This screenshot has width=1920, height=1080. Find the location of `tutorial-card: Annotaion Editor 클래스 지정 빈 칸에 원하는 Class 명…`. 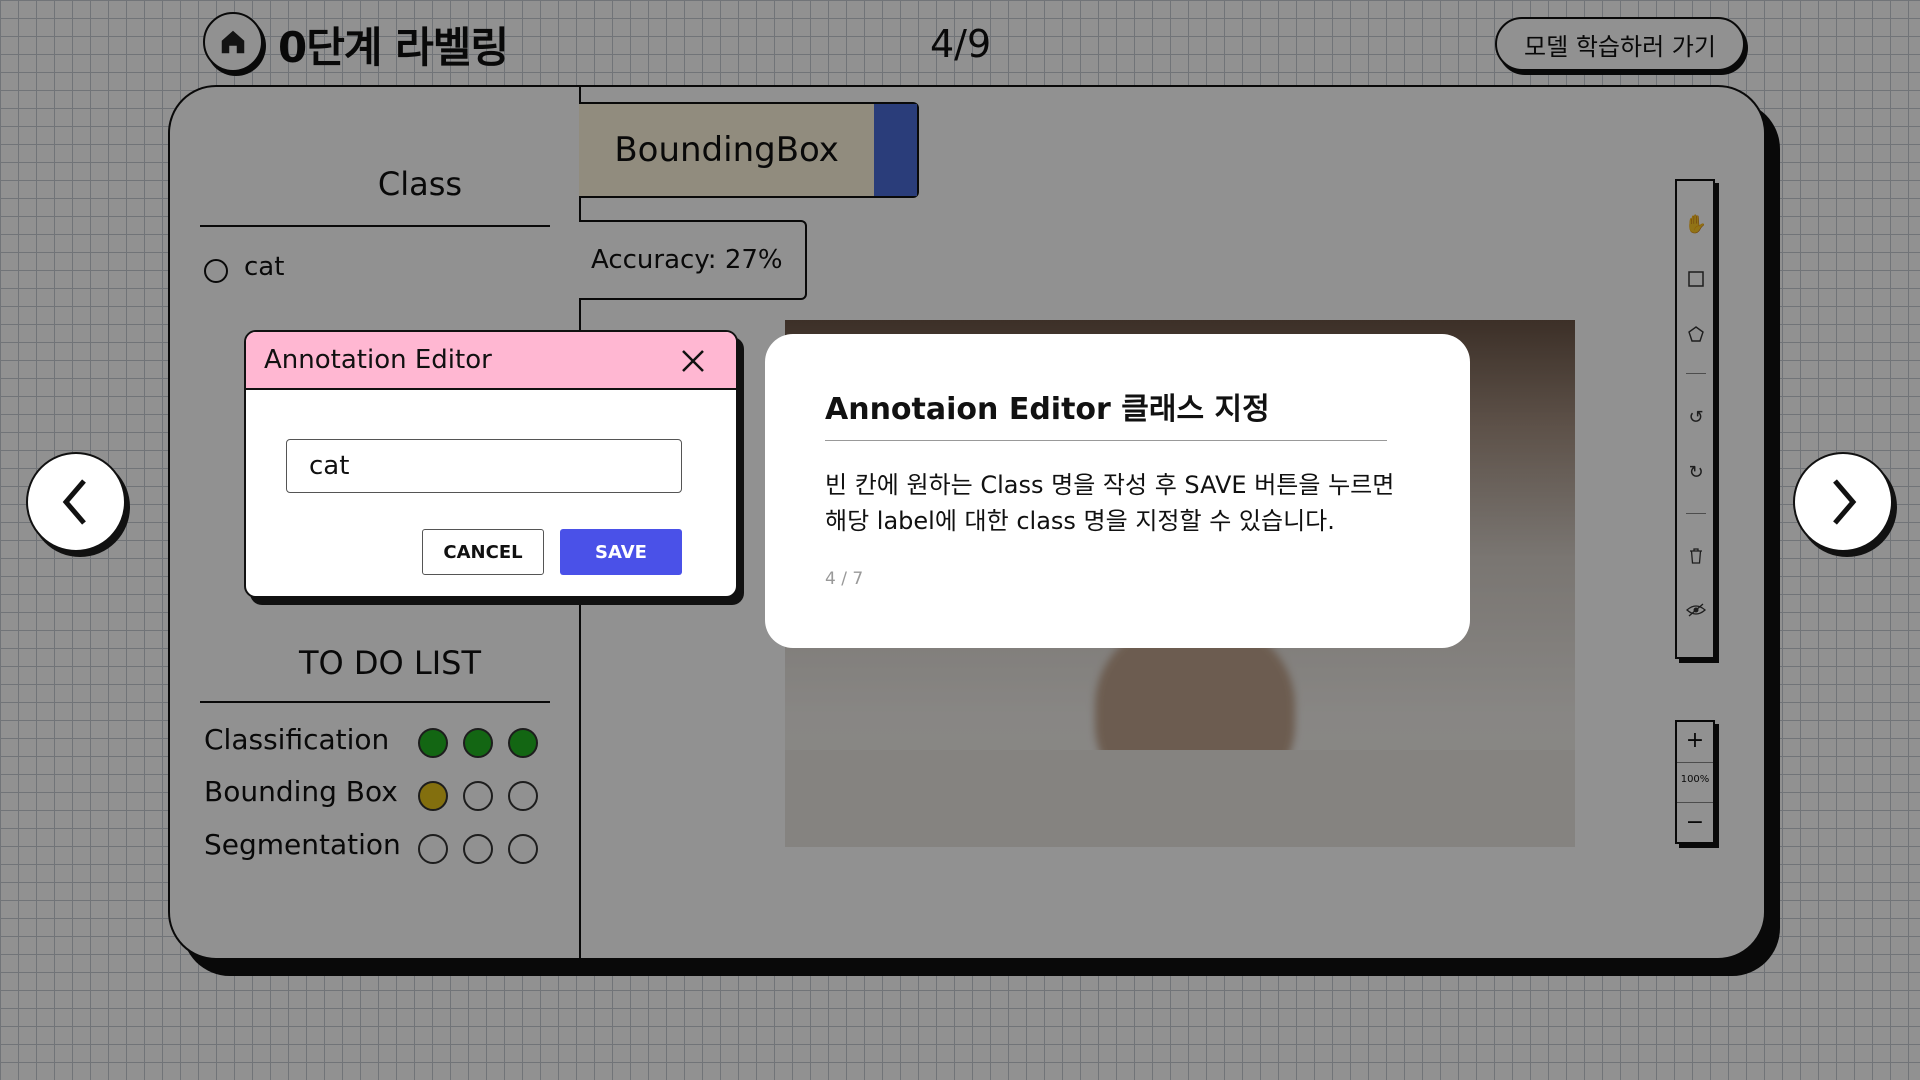

tutorial-card: Annotaion Editor 클래스 지정 빈 칸에 원하는 Class 명… is located at coordinates (1117, 491).